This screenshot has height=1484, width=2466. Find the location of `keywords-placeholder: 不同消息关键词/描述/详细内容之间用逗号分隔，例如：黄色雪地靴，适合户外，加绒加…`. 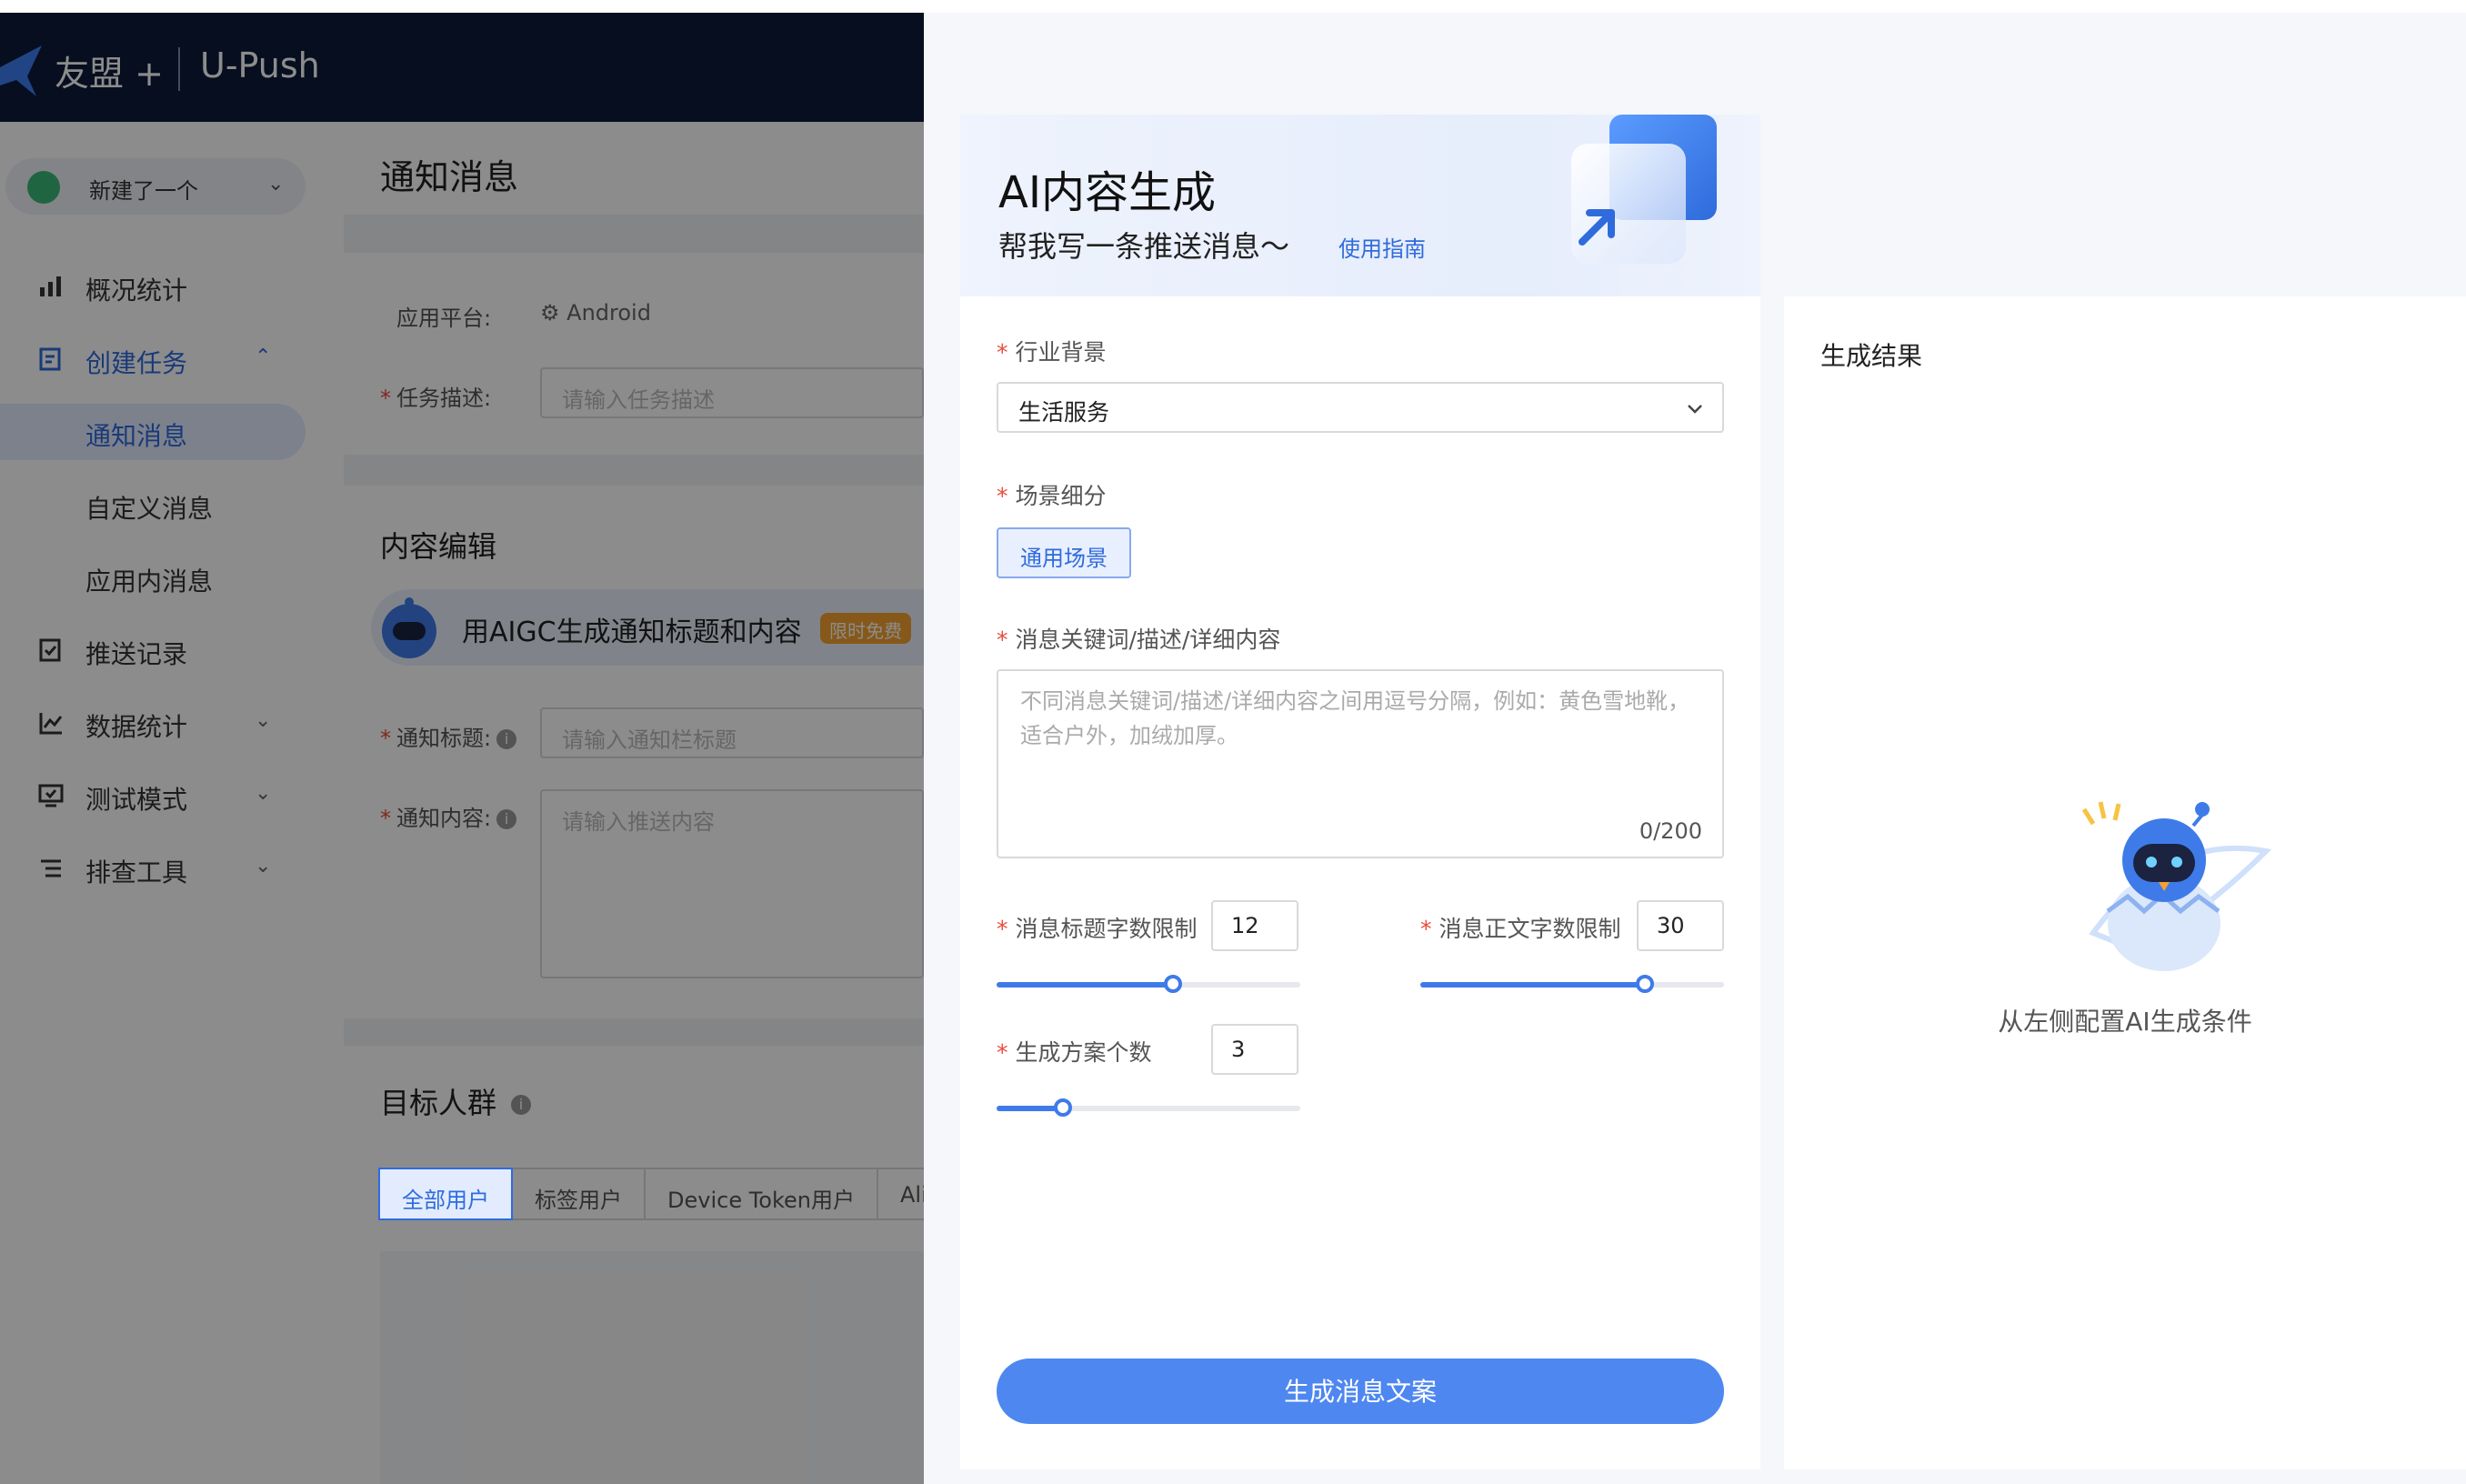

keywords-placeholder: 不同消息关键词/描述/详细内容之间用逗号分隔，例如：黄色雪地靴，适合户外，加绒加… is located at coordinates (1355, 718).